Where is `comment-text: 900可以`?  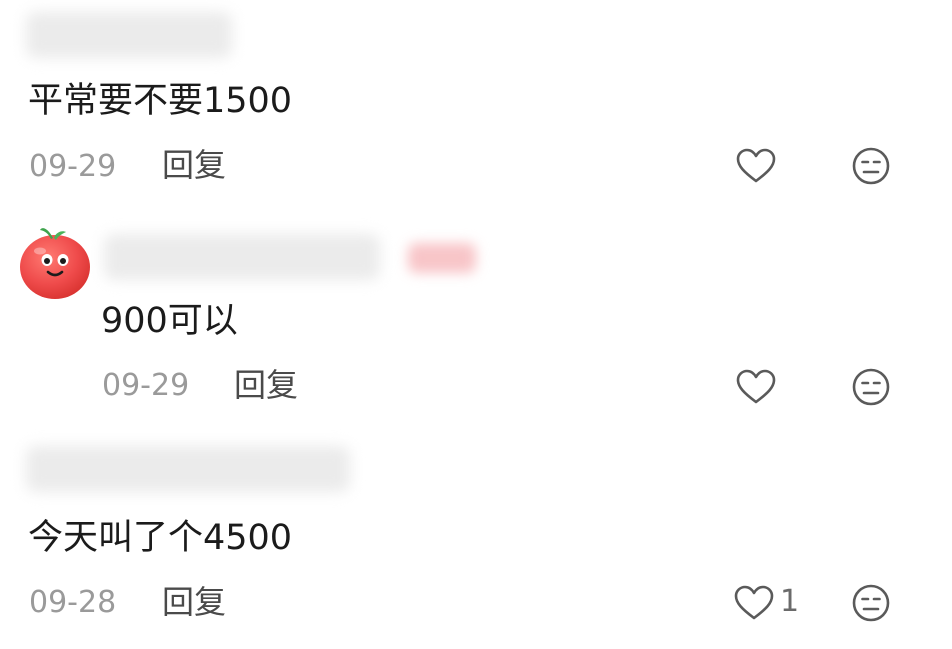
comment-text: 900可以 is located at coordinates (169, 321).